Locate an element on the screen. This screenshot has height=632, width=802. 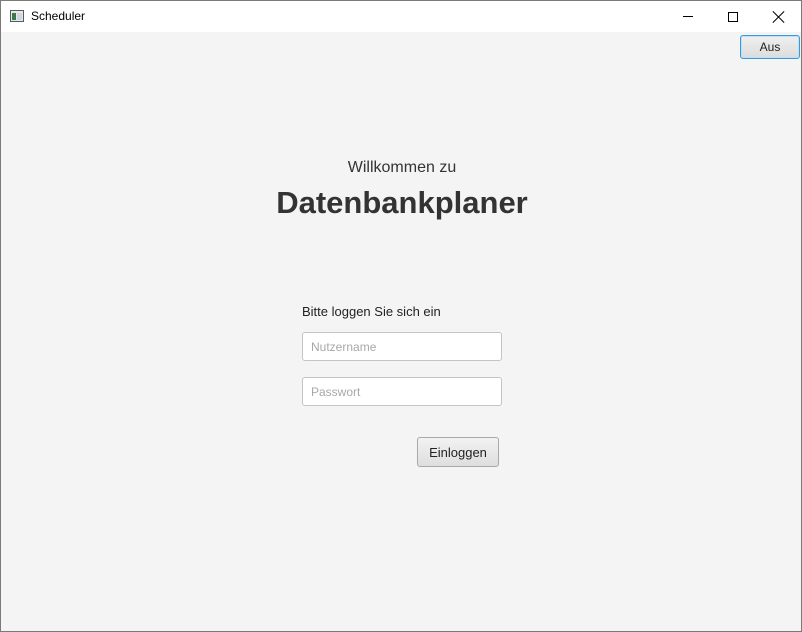
minimize-icon is located at coordinates (688, 16).